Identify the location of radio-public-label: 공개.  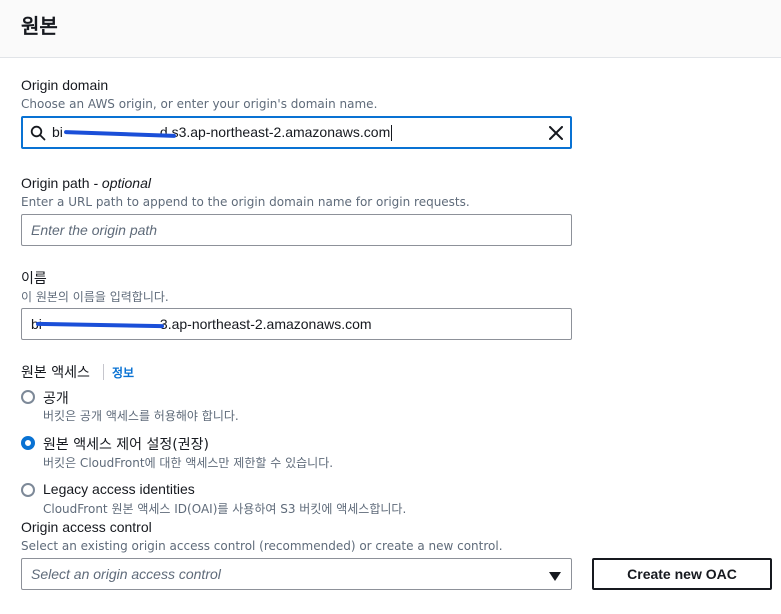
(56, 398).